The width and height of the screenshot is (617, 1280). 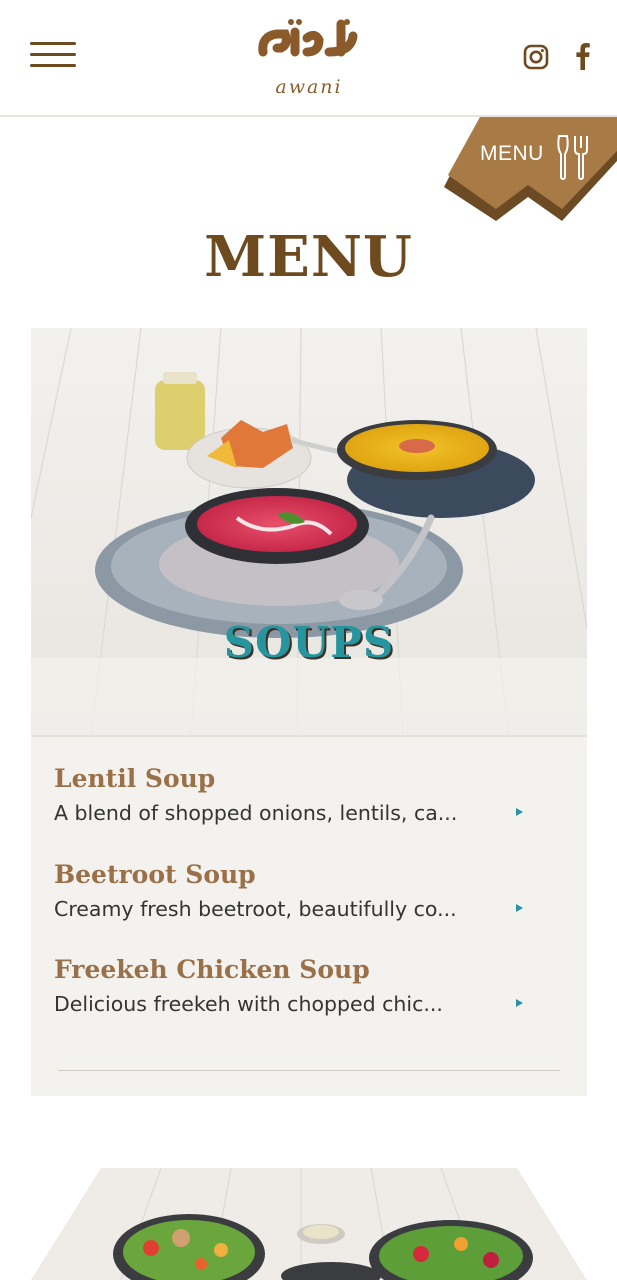 I want to click on menu-ribbon-tag, so click(x=530, y=169).